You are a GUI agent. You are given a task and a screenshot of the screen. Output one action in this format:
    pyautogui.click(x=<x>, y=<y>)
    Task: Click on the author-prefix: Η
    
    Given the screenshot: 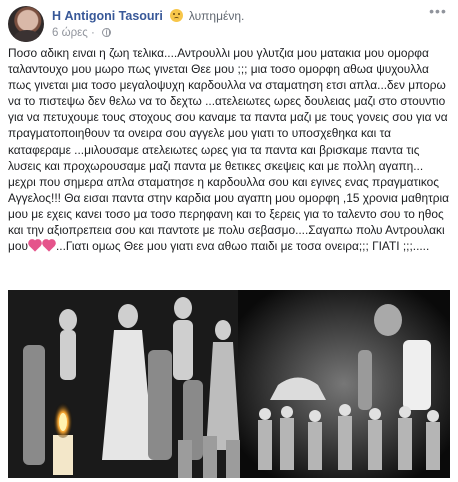 What is the action you would take?
    pyautogui.click(x=57, y=16)
    